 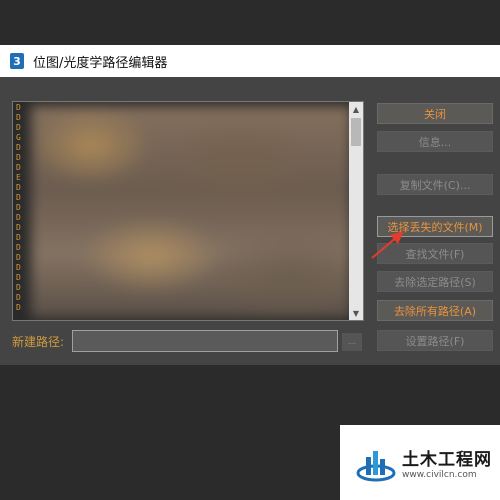 What do you see at coordinates (447, 460) in the screenshot?
I see `watermark-name: 土木工程网` at bounding box center [447, 460].